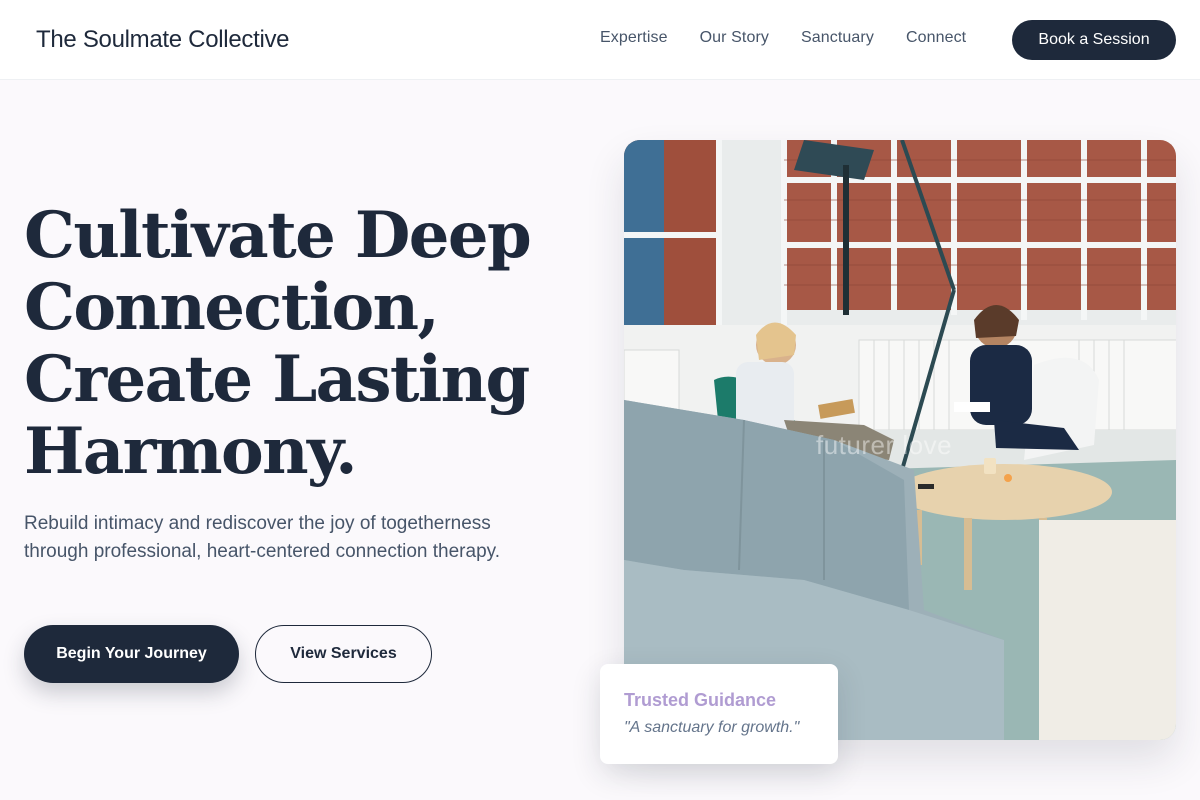  What do you see at coordinates (163, 40) in the screenshot?
I see `brand-logo: The Soulmate Collective` at bounding box center [163, 40].